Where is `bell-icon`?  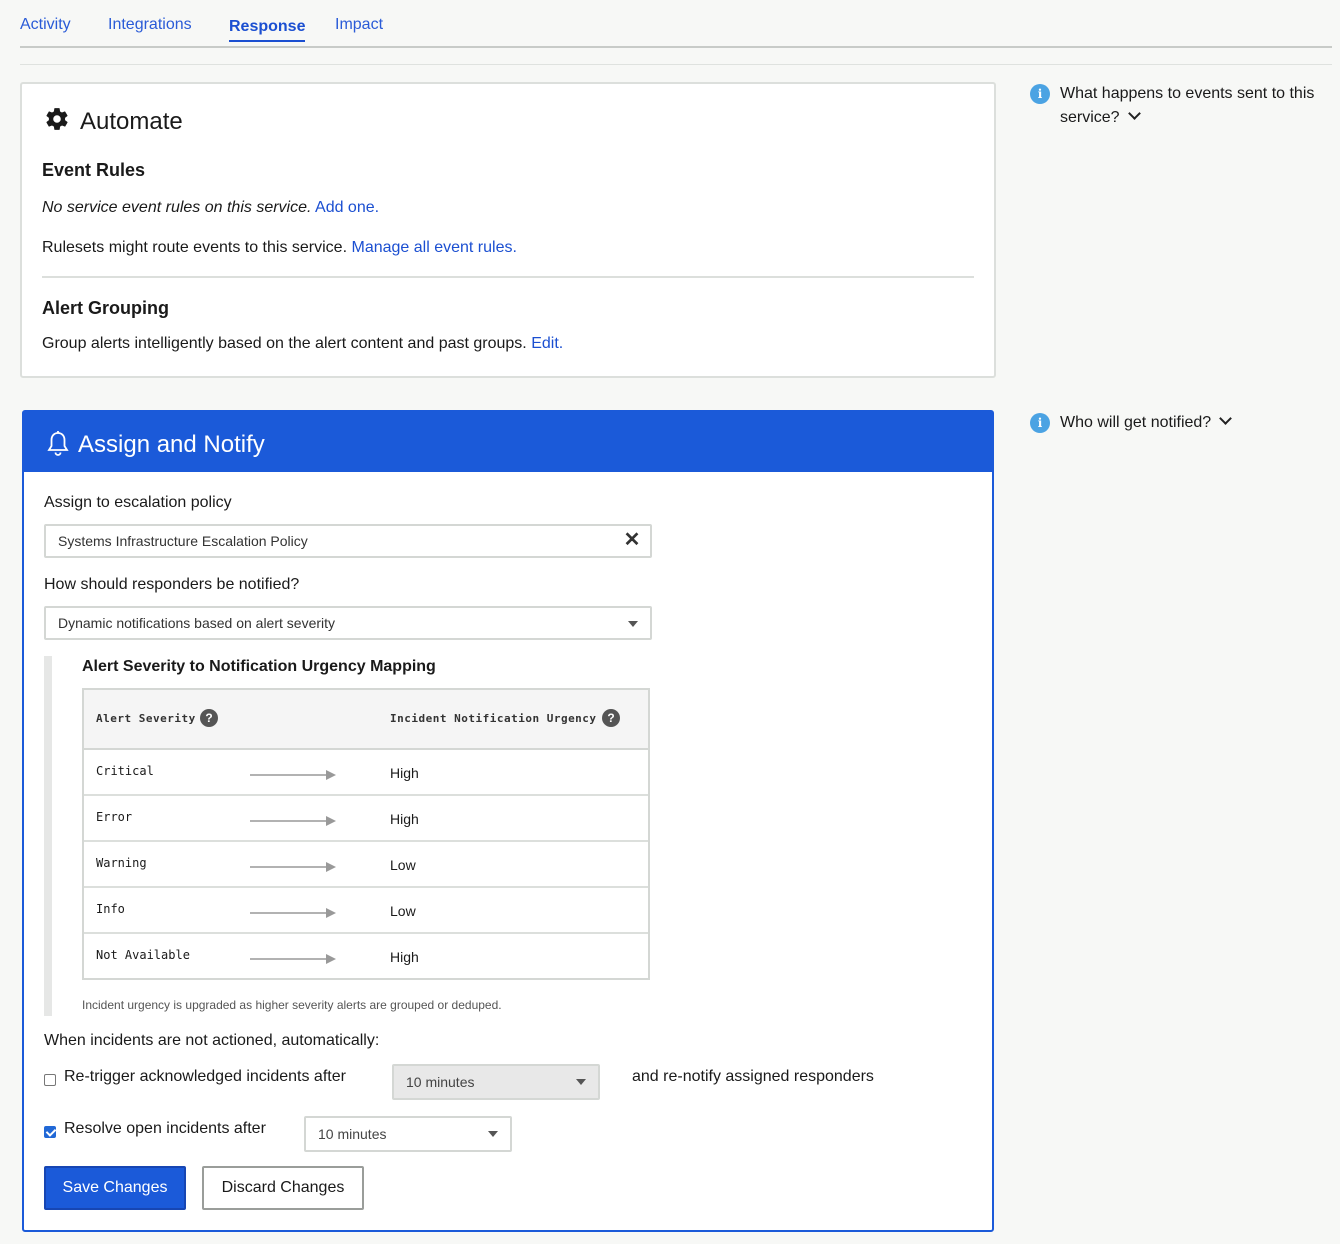
bell-icon is located at coordinates (58, 443).